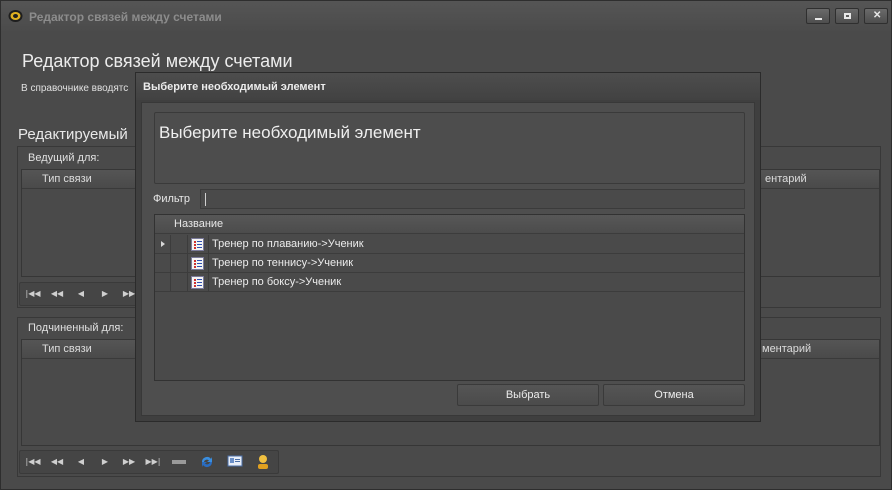 This screenshot has height=490, width=892. I want to click on close-icon: ✕, so click(877, 15).